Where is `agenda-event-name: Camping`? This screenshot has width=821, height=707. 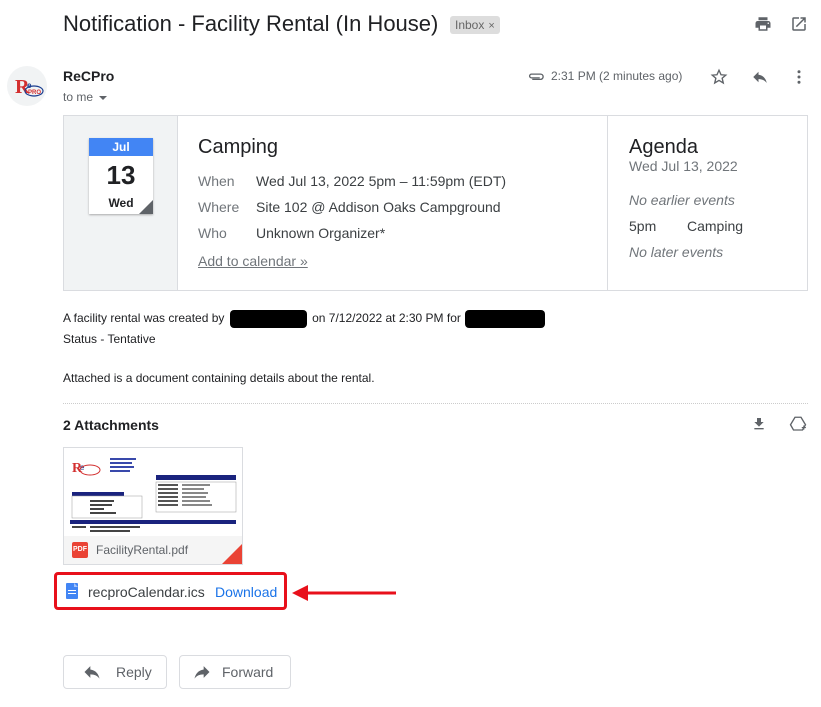
agenda-event-name: Camping is located at coordinates (715, 226).